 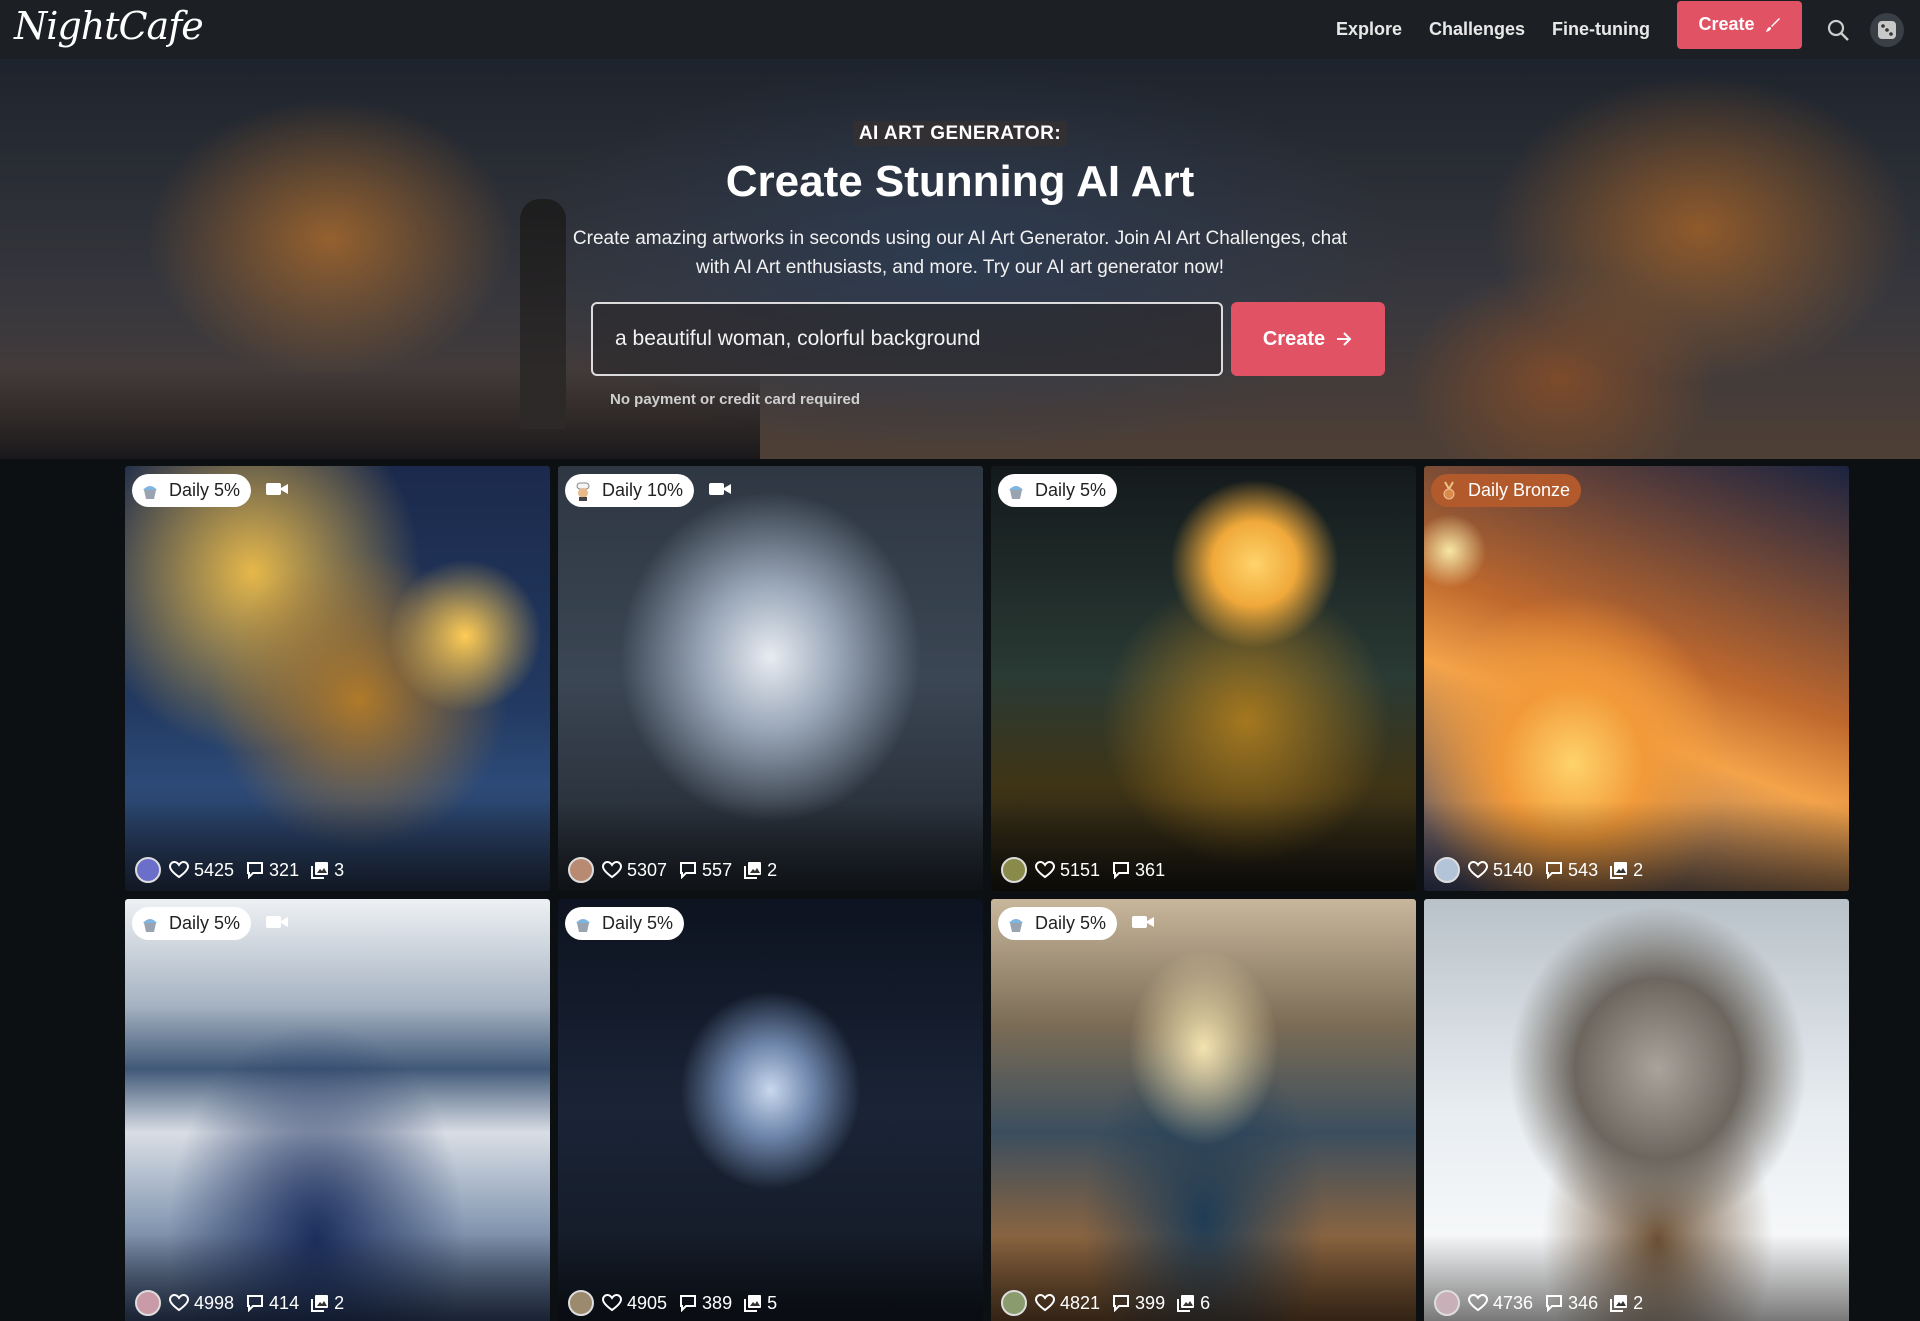 What do you see at coordinates (1838, 30) in the screenshot?
I see `search-icon` at bounding box center [1838, 30].